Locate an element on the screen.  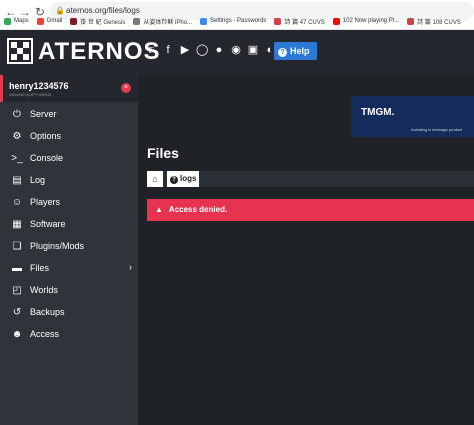
puzzle-icon: ❏ is located at coordinates (17, 246).